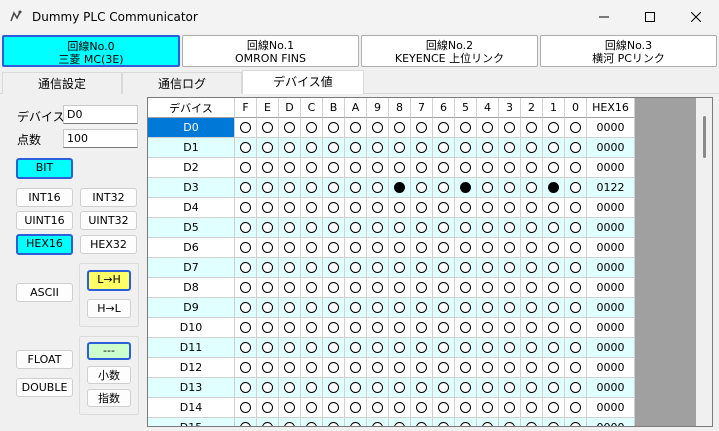 The width and height of the screenshot is (719, 431). What do you see at coordinates (91, 51) in the screenshot?
I see `line-tab-0: 回線No.0 三菱 MC(3E)` at bounding box center [91, 51].